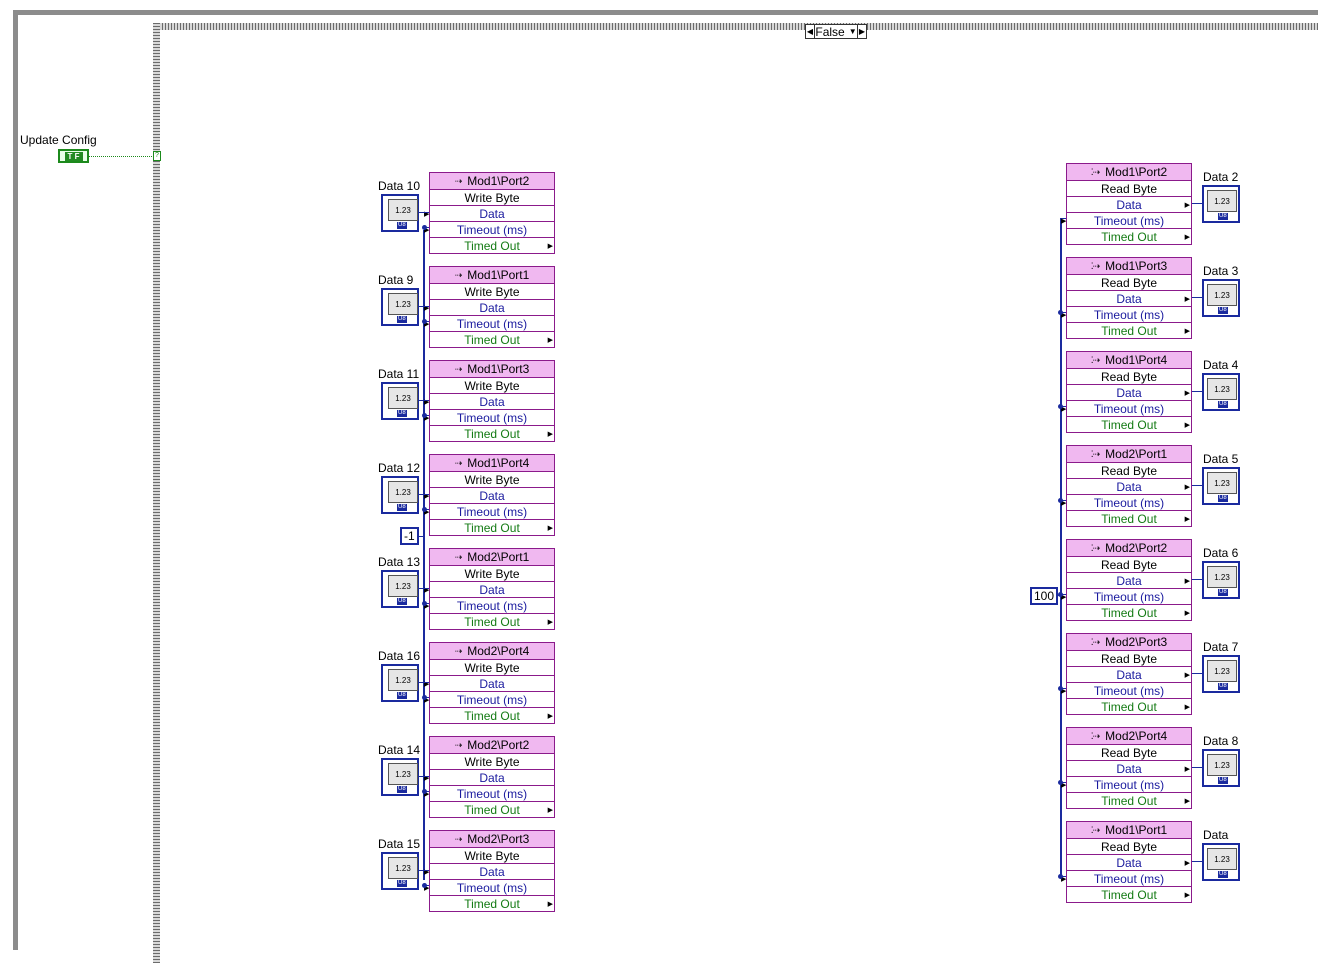  What do you see at coordinates (1129, 360) in the screenshot?
I see `node-header: ⁚⇢ Mod1\Port4` at bounding box center [1129, 360].